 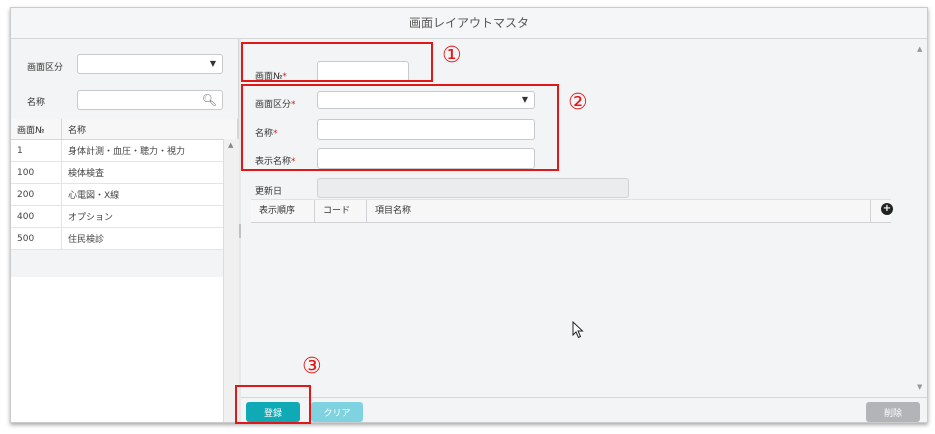 I want to click on table-row: 200 心電図・X線, so click(x=124, y=194).